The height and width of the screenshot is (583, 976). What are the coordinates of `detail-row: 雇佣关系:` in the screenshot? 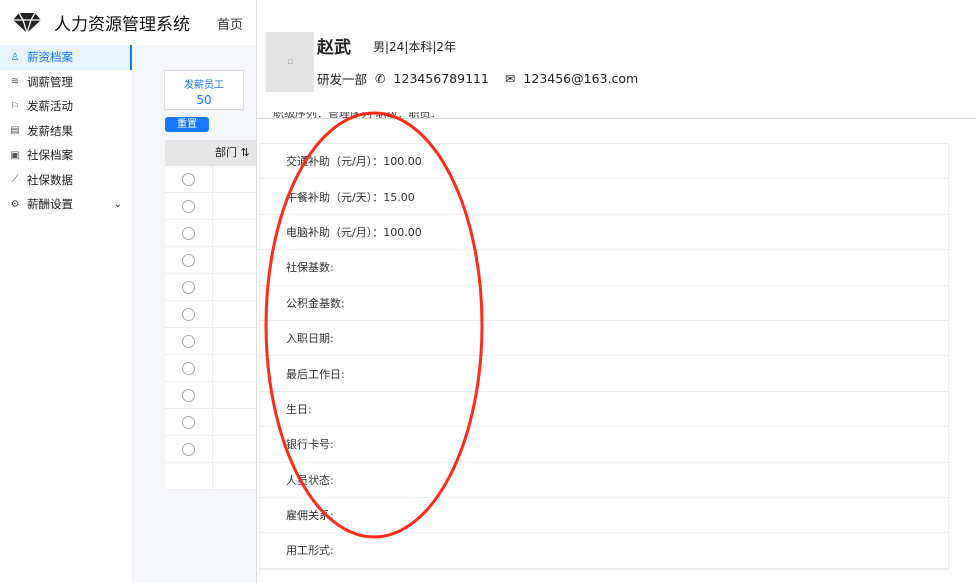 It's located at (604, 516).